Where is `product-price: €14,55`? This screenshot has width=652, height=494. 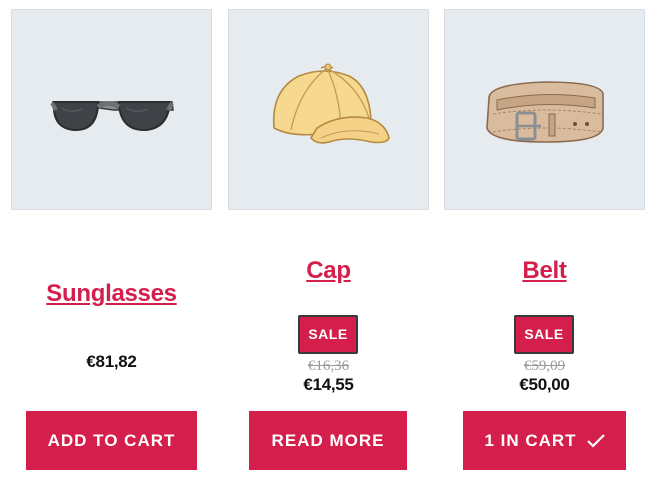 product-price: €14,55 is located at coordinates (328, 384).